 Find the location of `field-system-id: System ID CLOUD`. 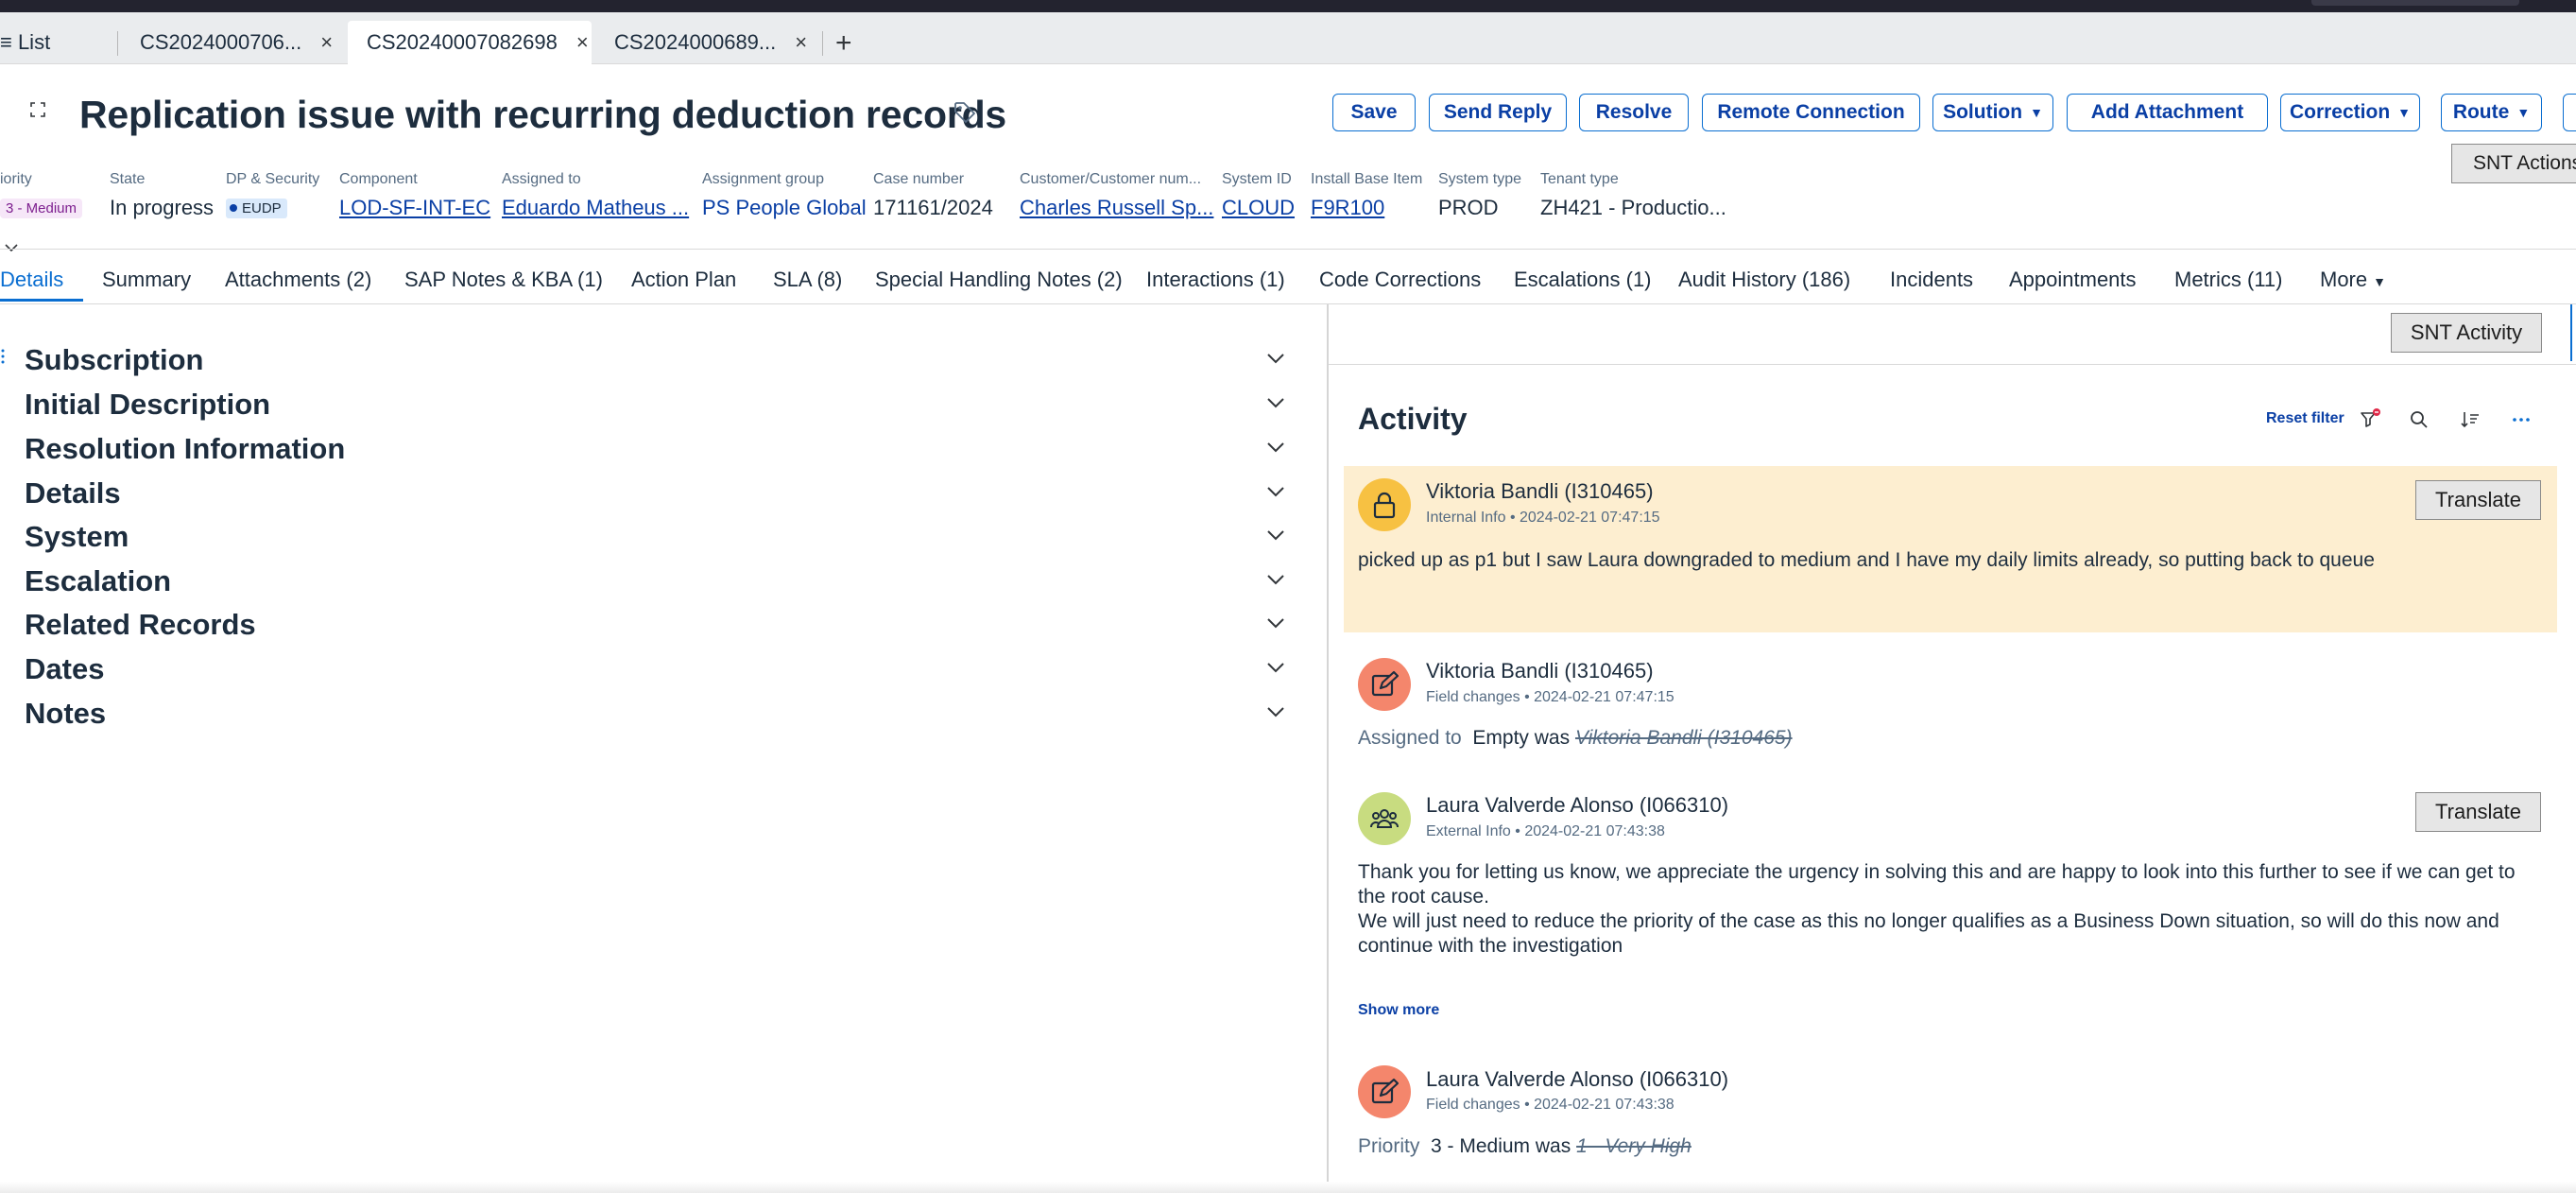

field-system-id: System ID CLOUD is located at coordinates (1258, 196).